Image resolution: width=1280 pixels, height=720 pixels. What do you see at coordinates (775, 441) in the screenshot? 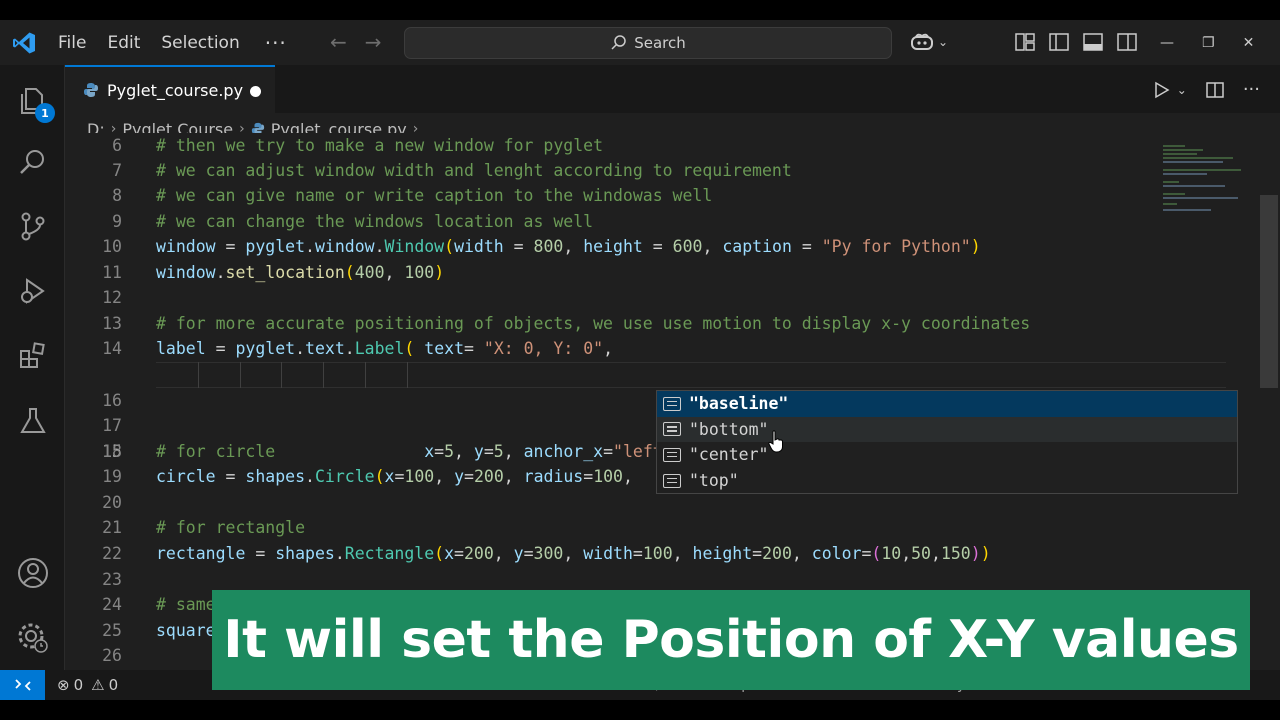
I see `hand-pointer-icon` at bounding box center [775, 441].